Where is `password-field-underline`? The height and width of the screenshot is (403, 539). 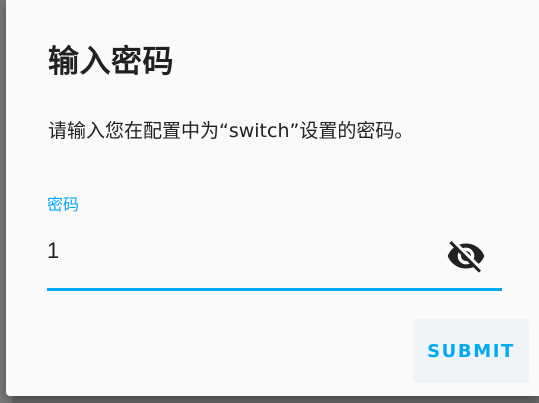 password-field-underline is located at coordinates (274, 289).